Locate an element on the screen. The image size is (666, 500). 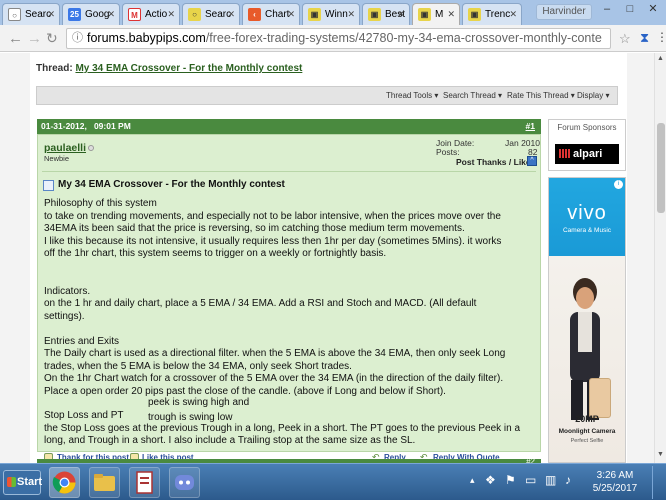
document-app-icon is located at coordinates (144, 482).